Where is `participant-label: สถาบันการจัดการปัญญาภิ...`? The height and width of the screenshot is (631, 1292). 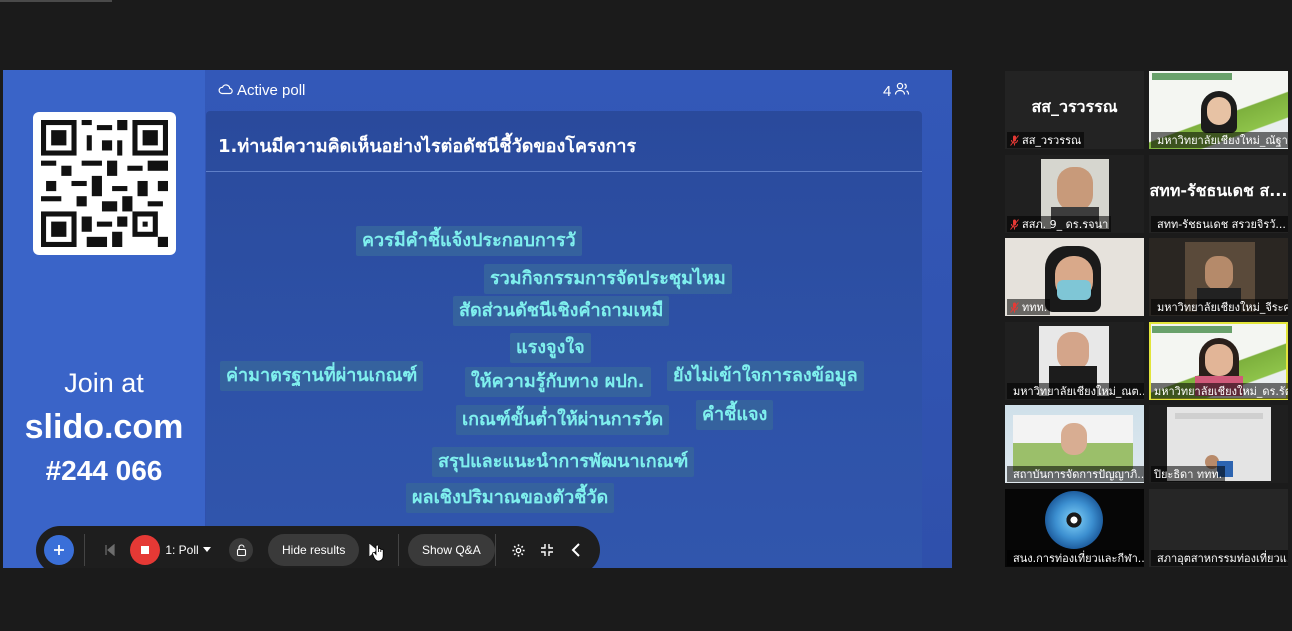 participant-label: สถาบันการจัดการปัญญาภิ... is located at coordinates (1075, 474).